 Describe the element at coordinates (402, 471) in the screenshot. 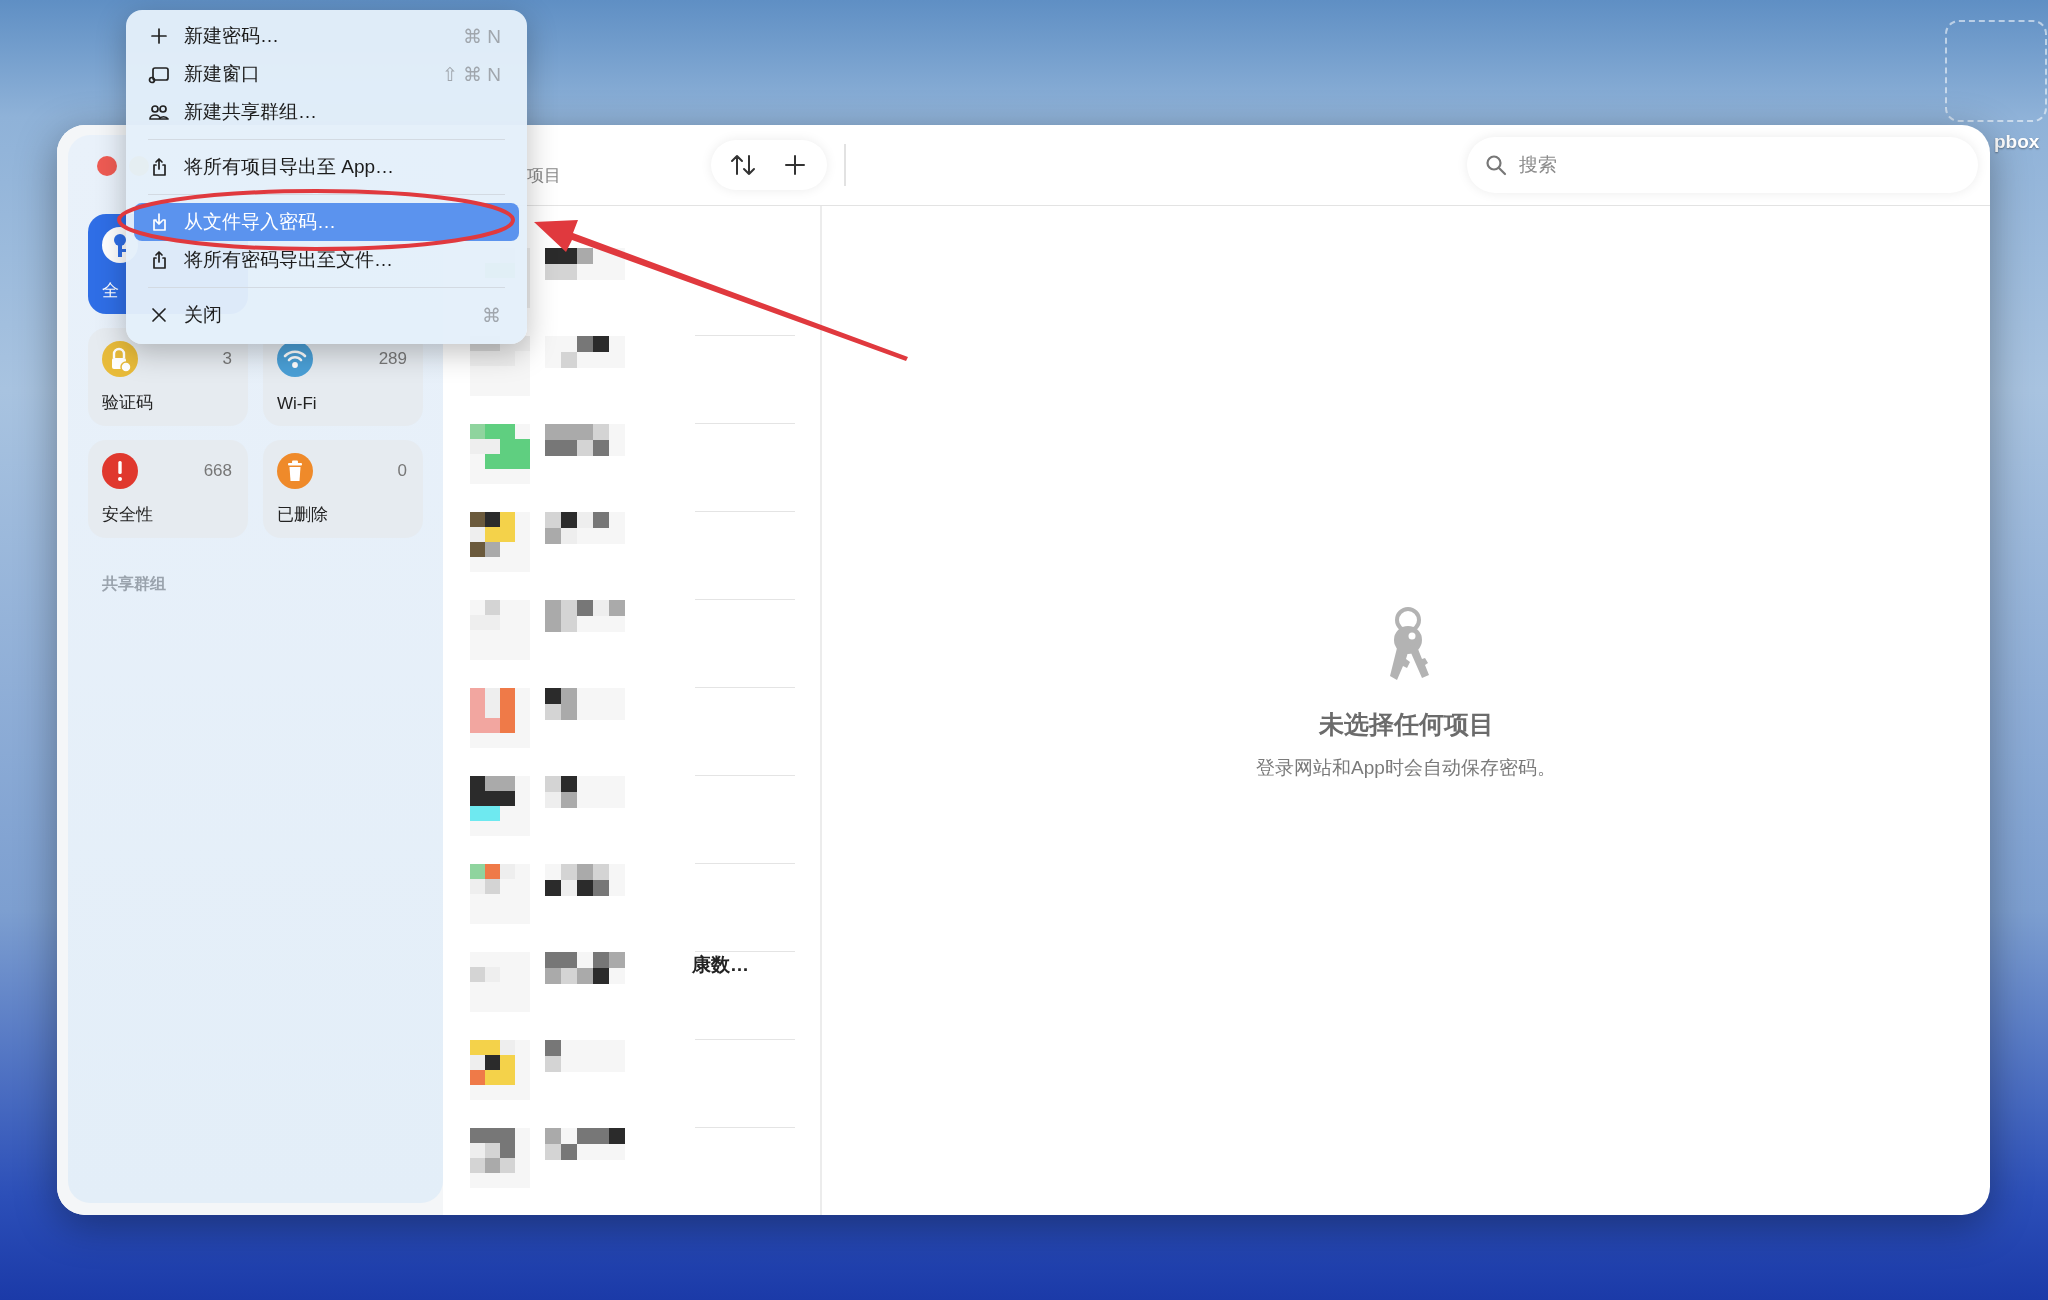

I see `tile-count: 0` at that location.